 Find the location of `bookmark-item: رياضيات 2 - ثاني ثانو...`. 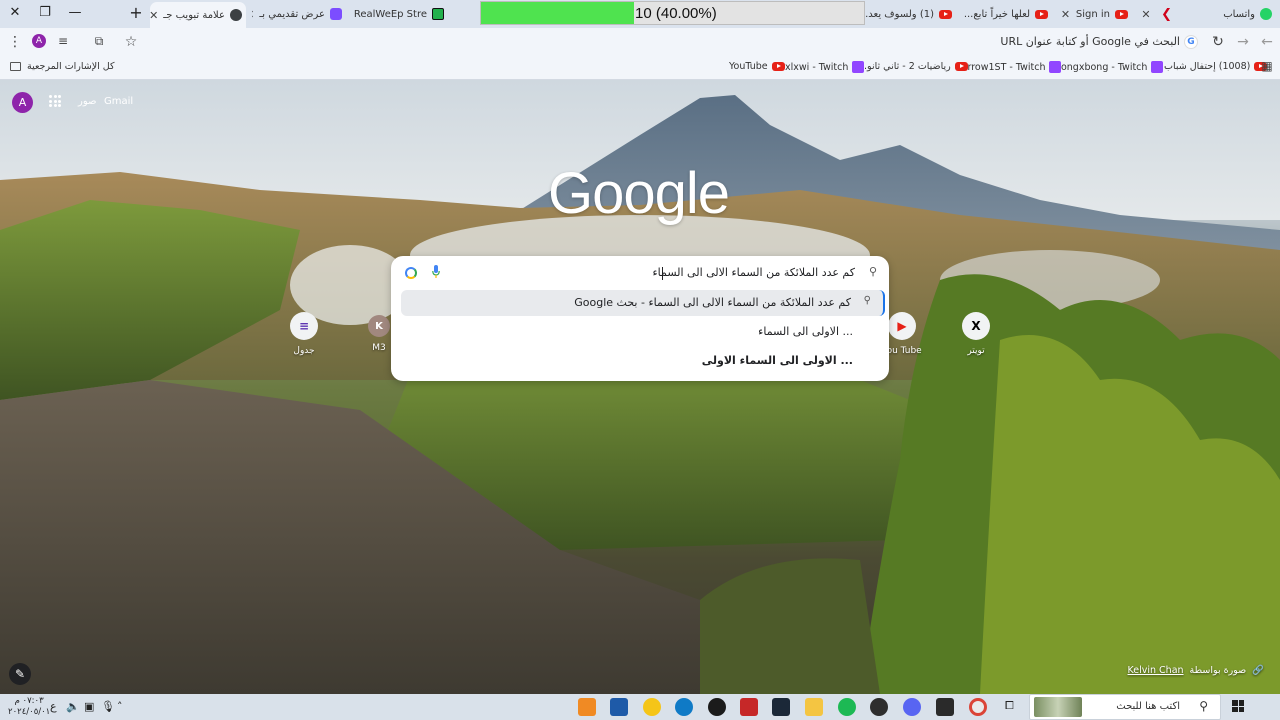

bookmark-item: رياضيات 2 - ثاني ثانو... is located at coordinates (913, 66).